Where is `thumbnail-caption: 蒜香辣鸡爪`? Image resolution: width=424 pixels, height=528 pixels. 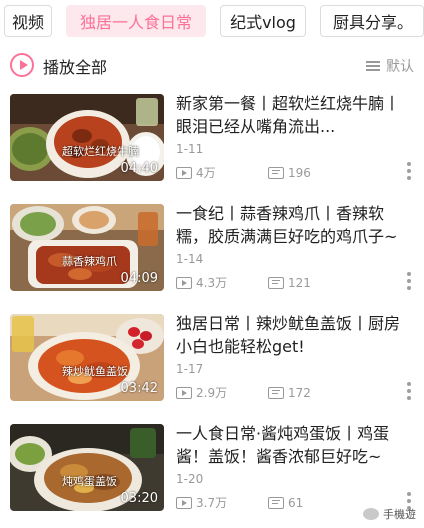 thumbnail-caption: 蒜香辣鸡爪 is located at coordinates (89, 261).